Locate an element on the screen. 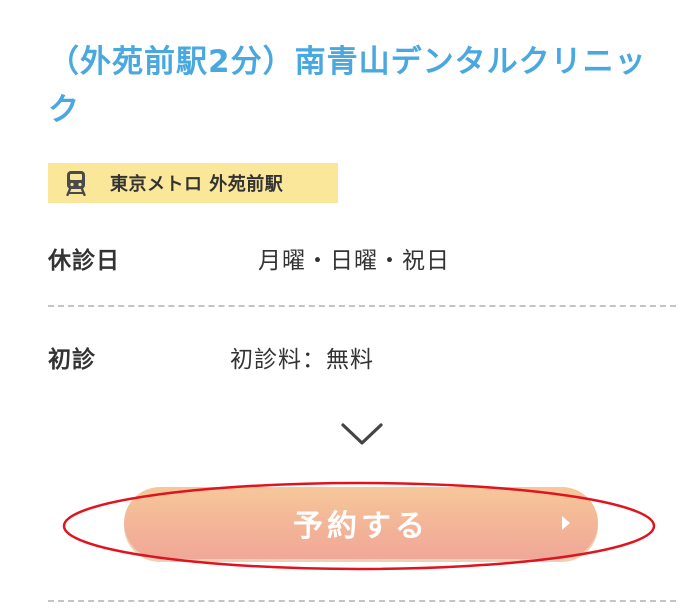 The height and width of the screenshot is (608, 689). holiday-value: 月曜・日曜・祝日 is located at coordinates (354, 261).